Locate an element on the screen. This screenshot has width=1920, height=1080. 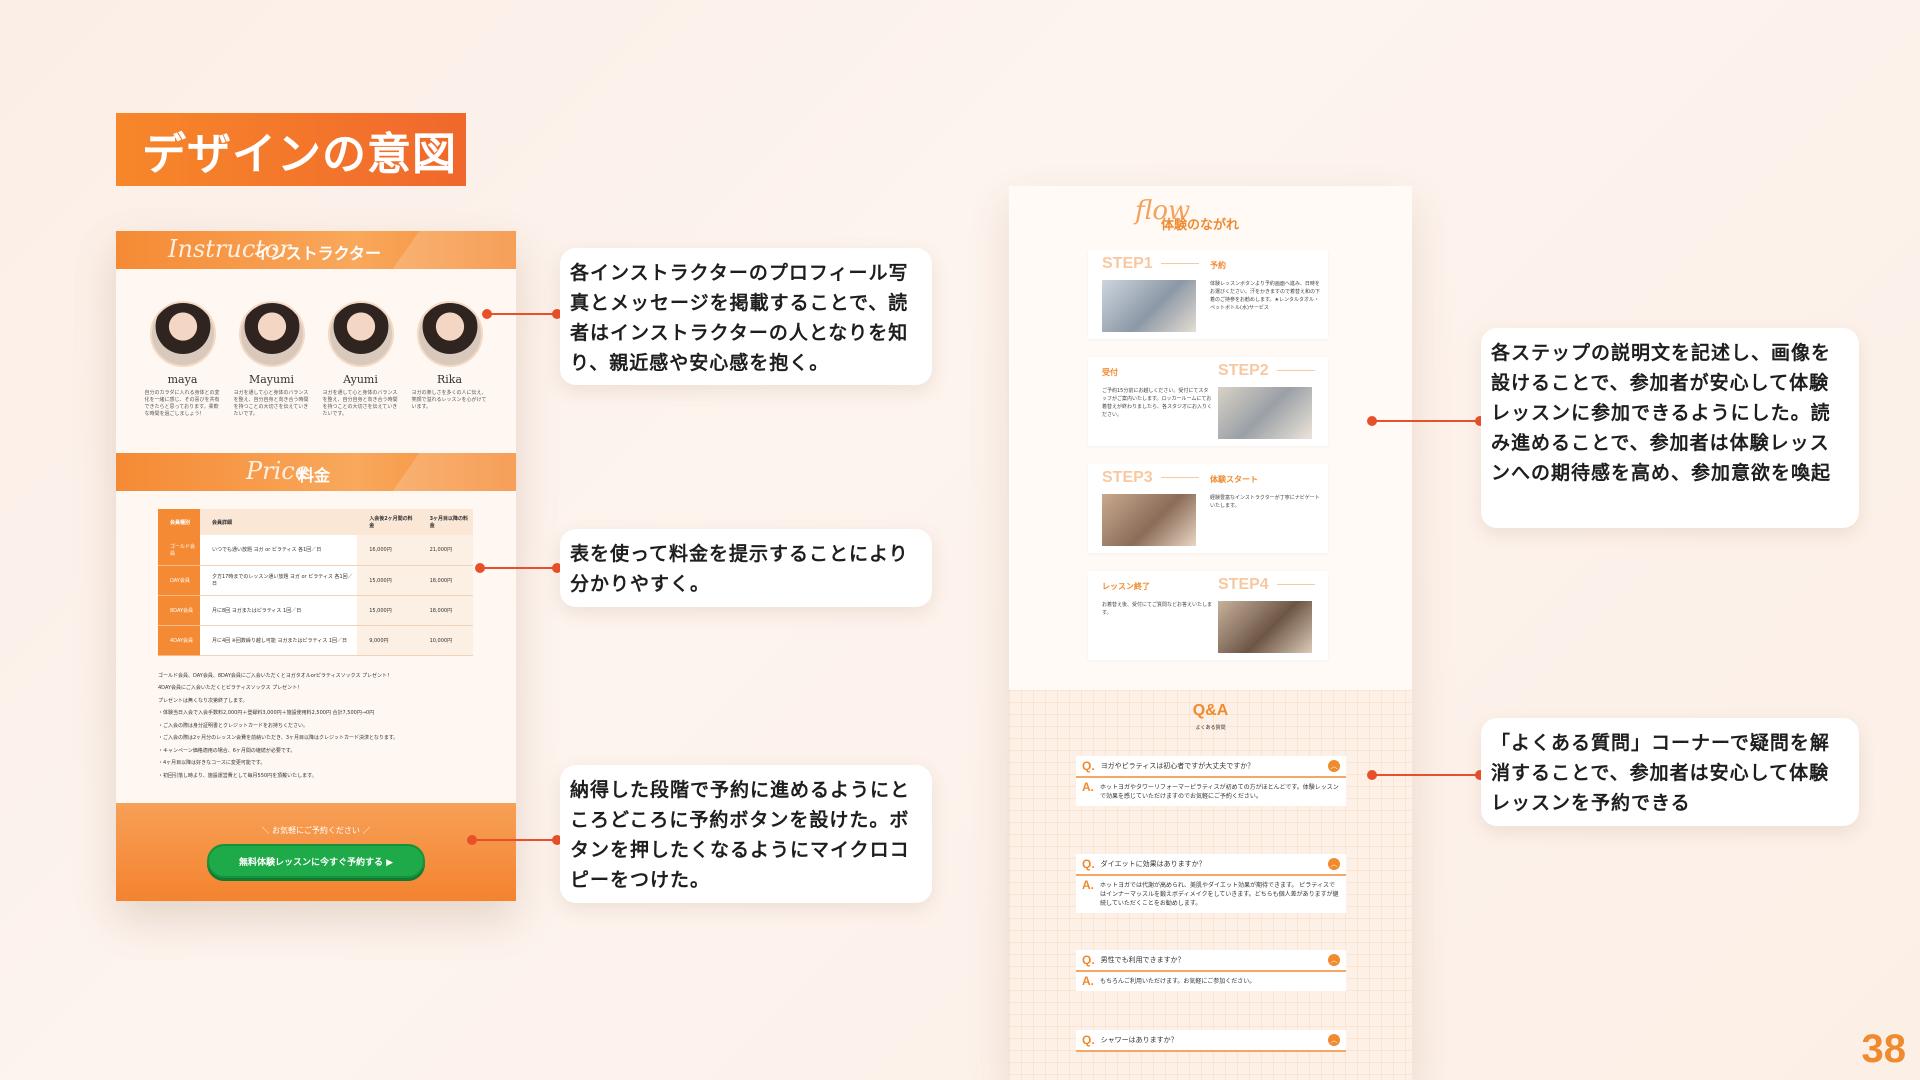
membership-type: 8DAY会員 is located at coordinates (179, 610).